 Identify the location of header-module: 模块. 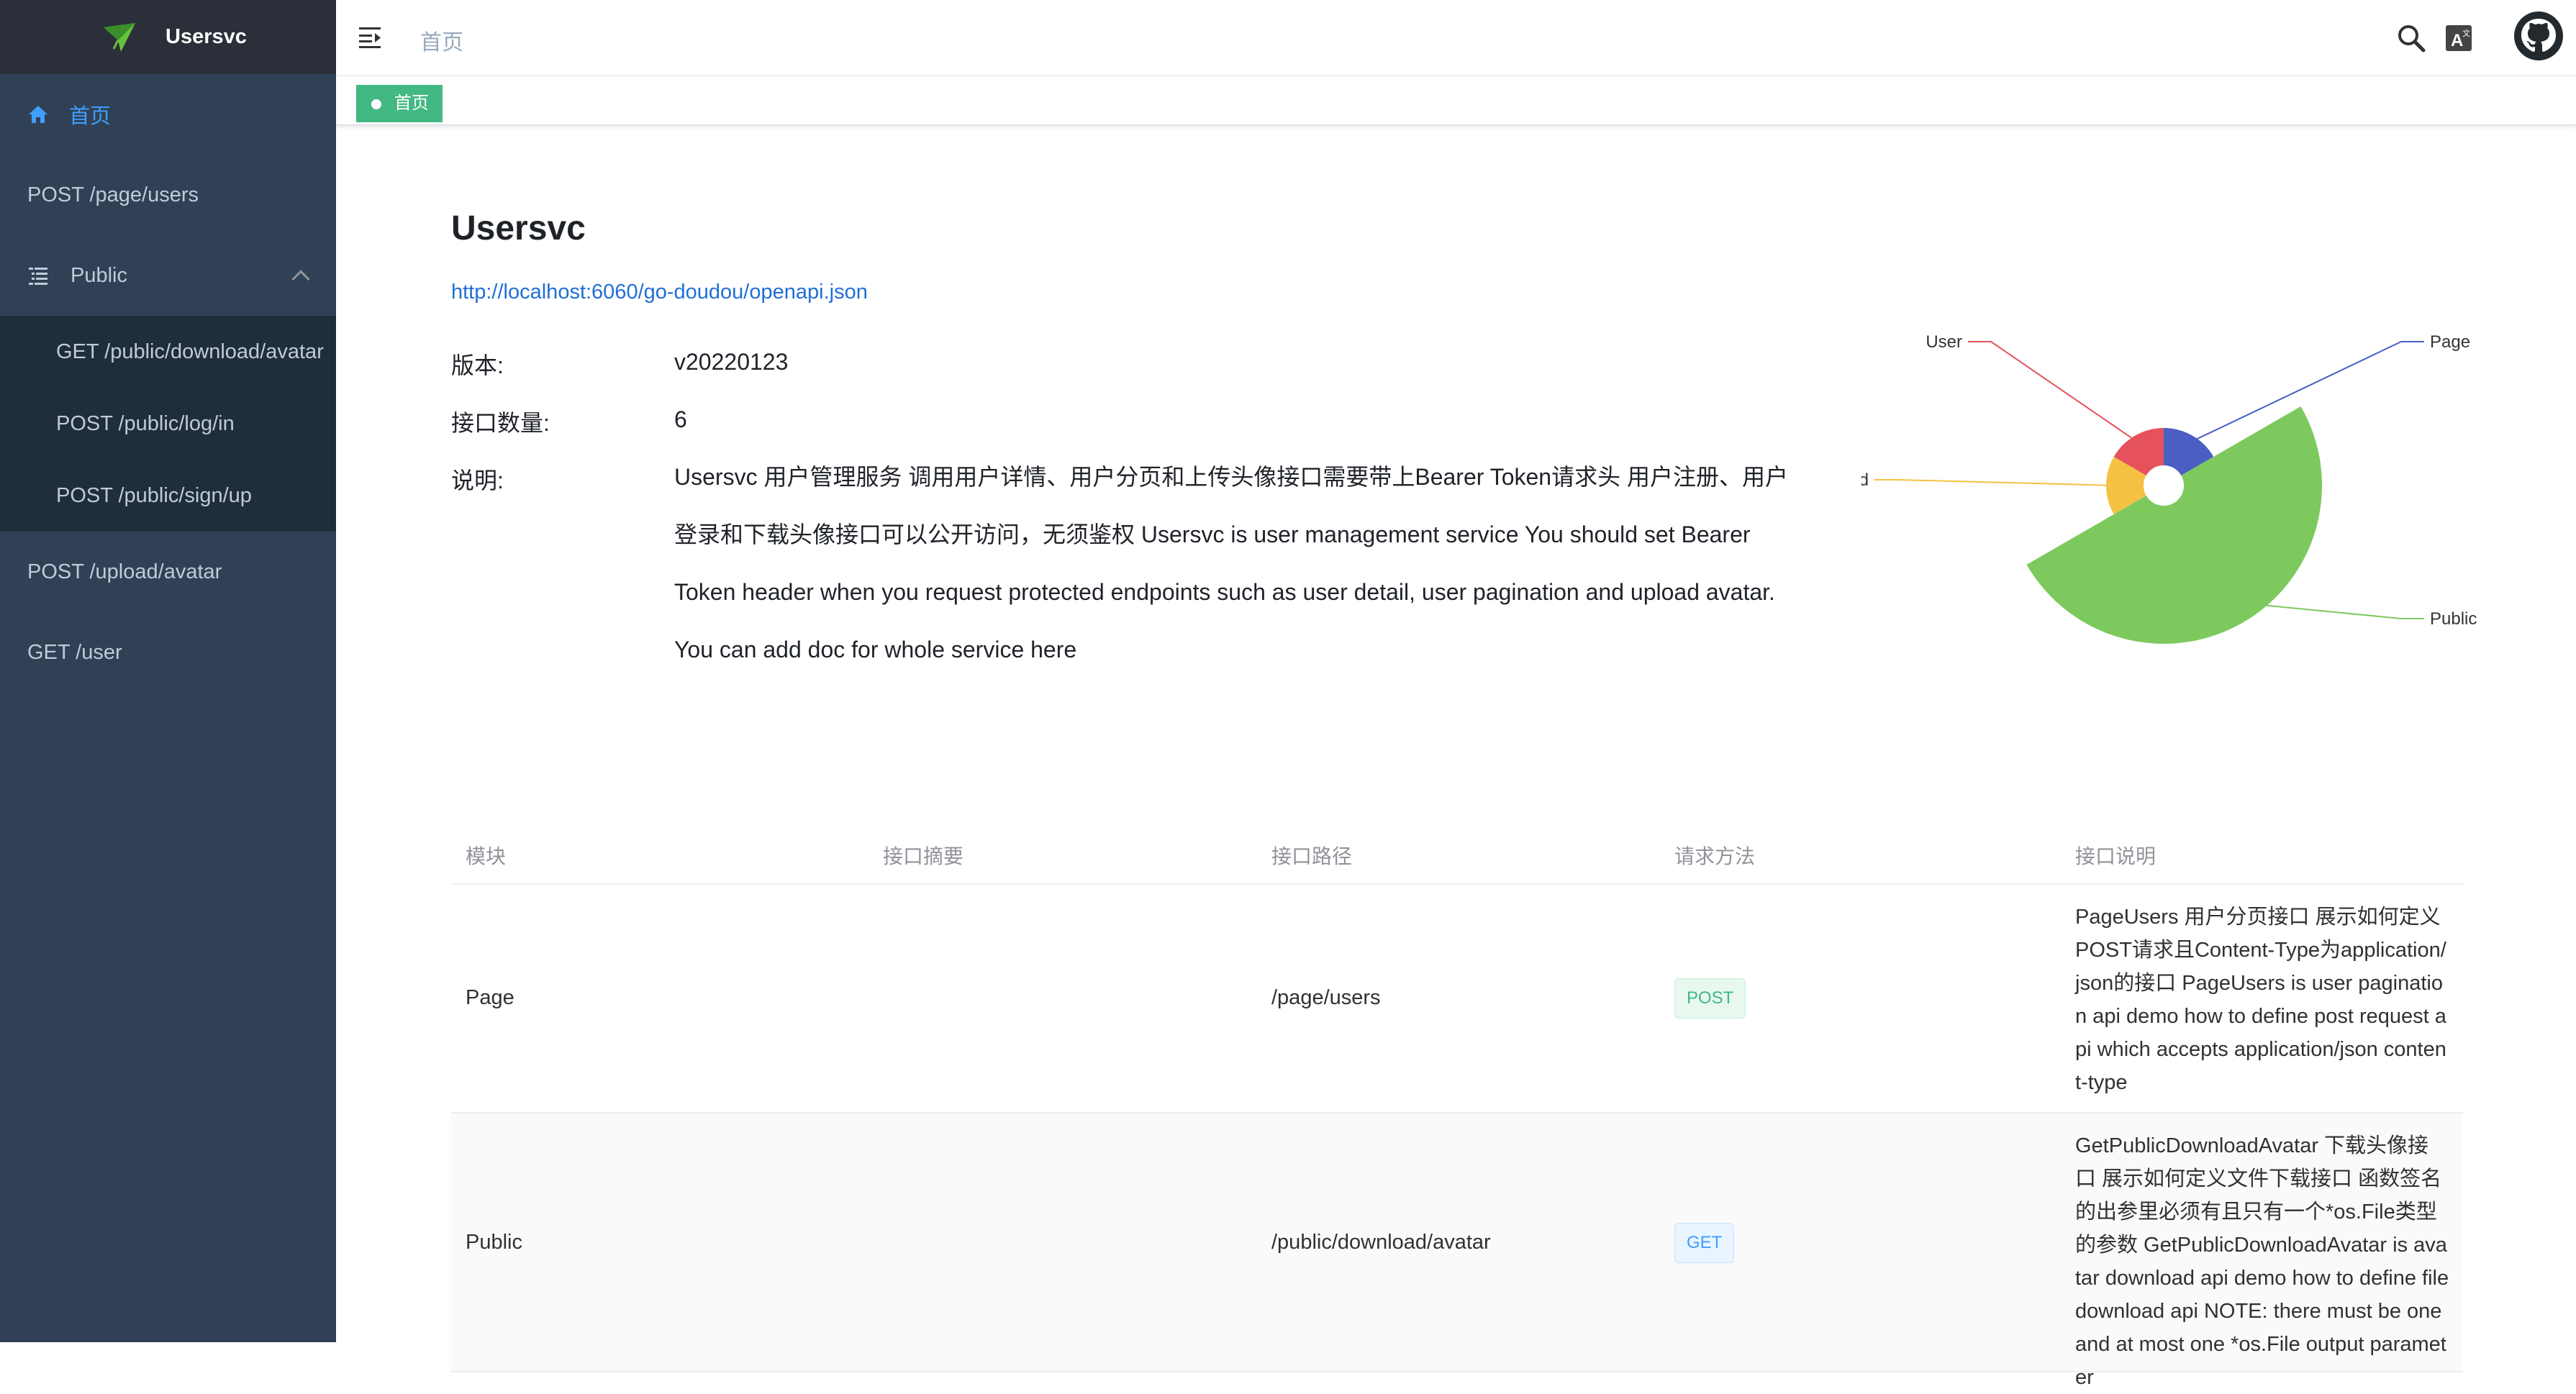
(486, 856).